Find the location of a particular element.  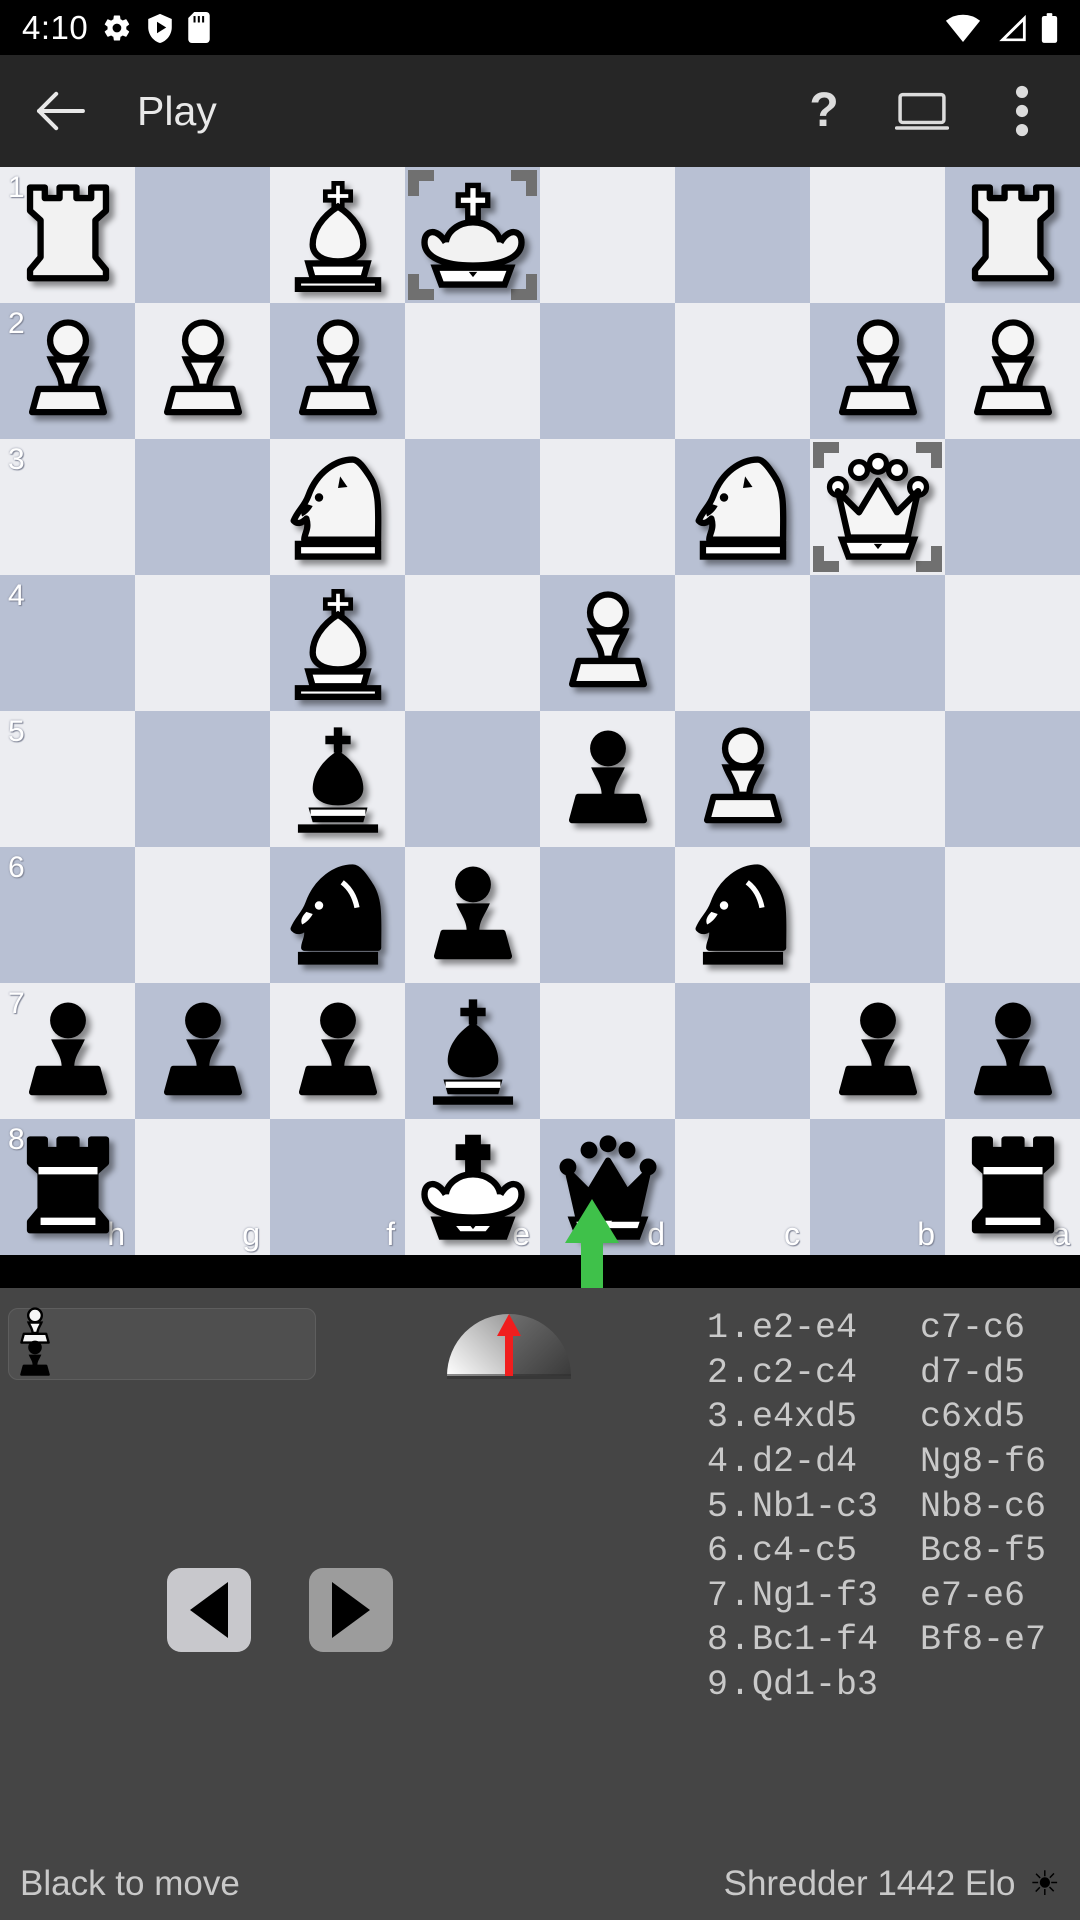

board-square-d4 is located at coordinates (607, 643).